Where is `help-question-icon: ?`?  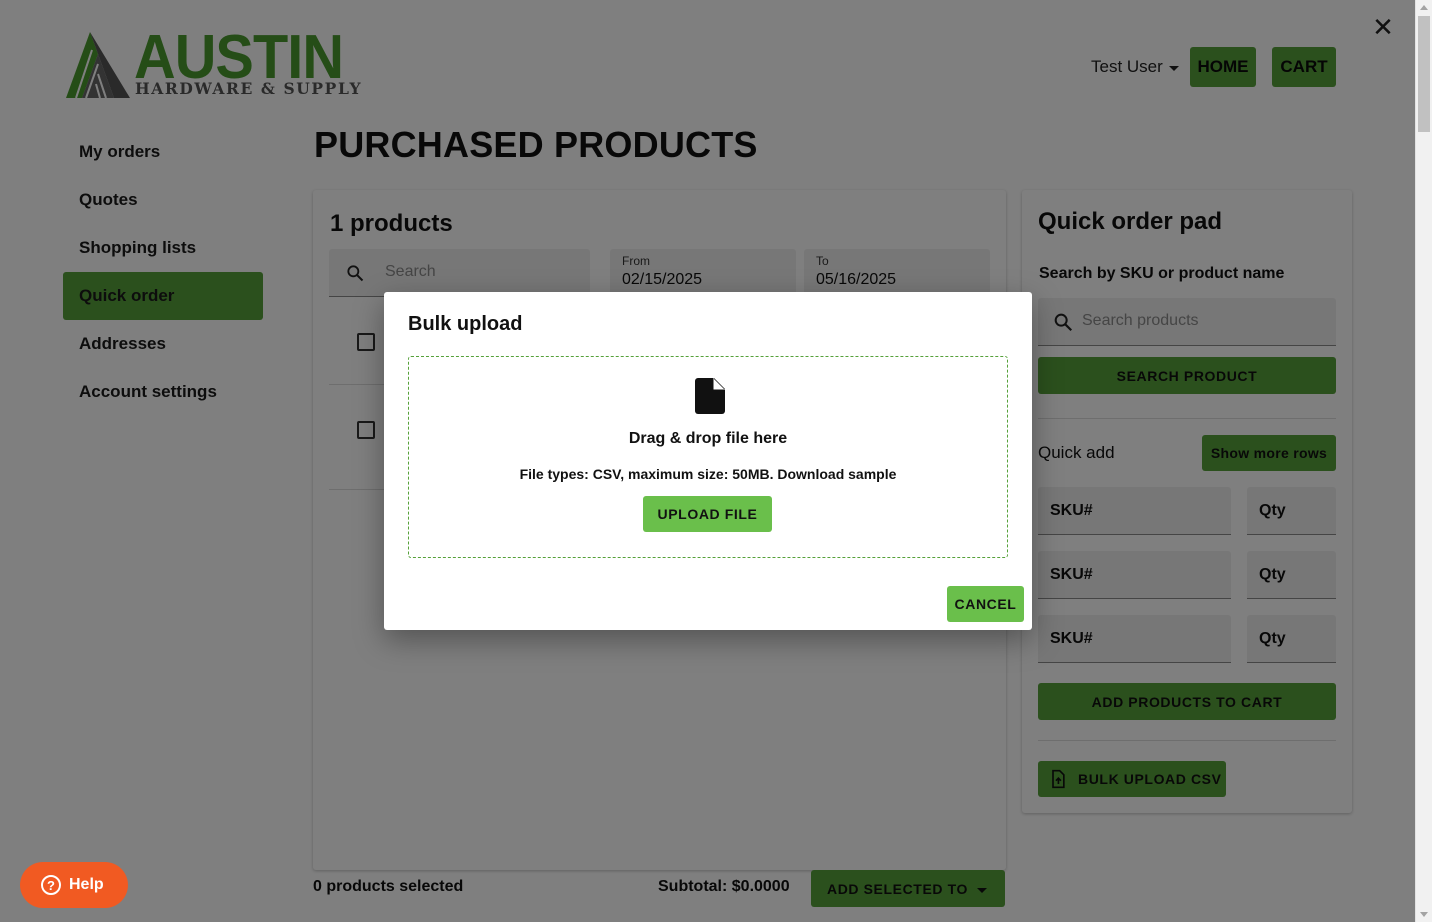 help-question-icon: ? is located at coordinates (51, 885).